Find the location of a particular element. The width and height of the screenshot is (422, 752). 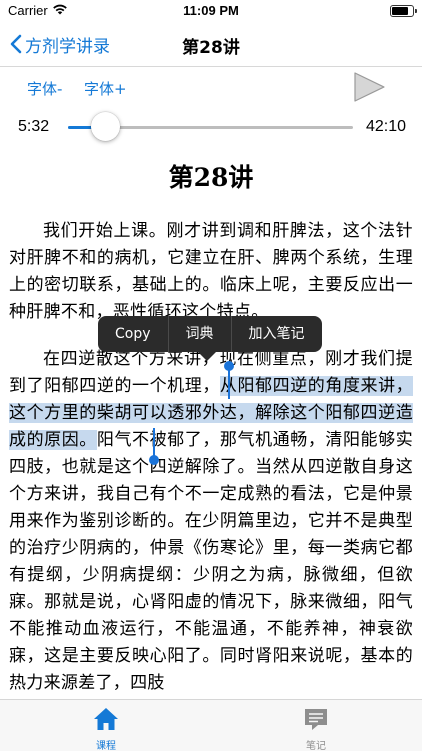

tab-bar: 课程 笔记 is located at coordinates (211, 725).